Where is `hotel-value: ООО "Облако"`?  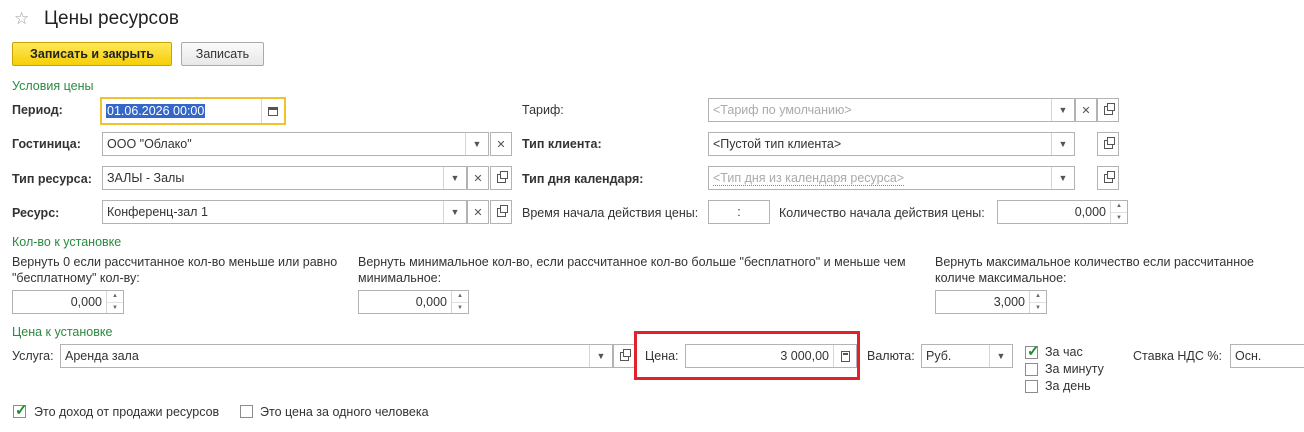
hotel-value: ООО "Облако" is located at coordinates (284, 144).